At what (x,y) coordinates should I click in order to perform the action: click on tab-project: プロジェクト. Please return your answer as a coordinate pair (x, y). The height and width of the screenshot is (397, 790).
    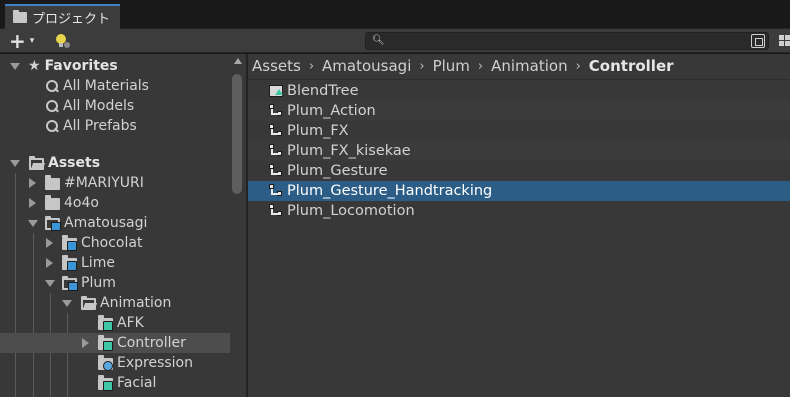
    Looking at the image, I should click on (62, 16).